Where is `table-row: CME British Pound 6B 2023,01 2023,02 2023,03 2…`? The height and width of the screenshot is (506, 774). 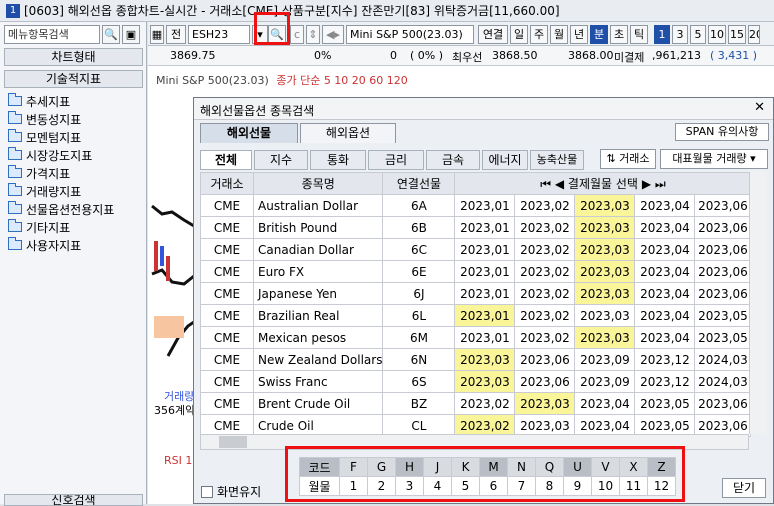
table-row: CME British Pound 6B 2023,01 2023,02 2023,03 2… is located at coordinates (476, 227).